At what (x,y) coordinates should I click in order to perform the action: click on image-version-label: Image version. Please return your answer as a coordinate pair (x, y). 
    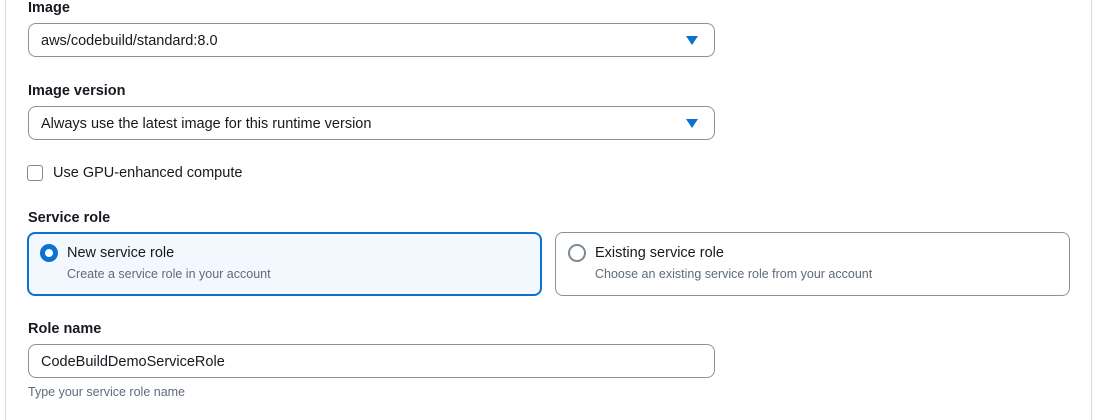
    Looking at the image, I should click on (77, 91).